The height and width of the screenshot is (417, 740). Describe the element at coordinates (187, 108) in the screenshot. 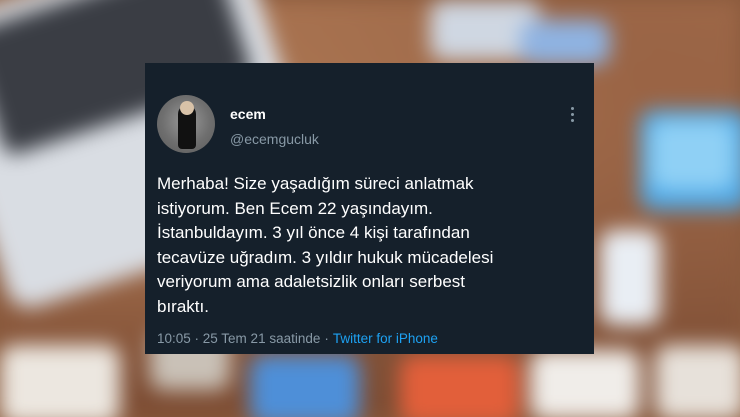

I see `avatar-person-head` at that location.